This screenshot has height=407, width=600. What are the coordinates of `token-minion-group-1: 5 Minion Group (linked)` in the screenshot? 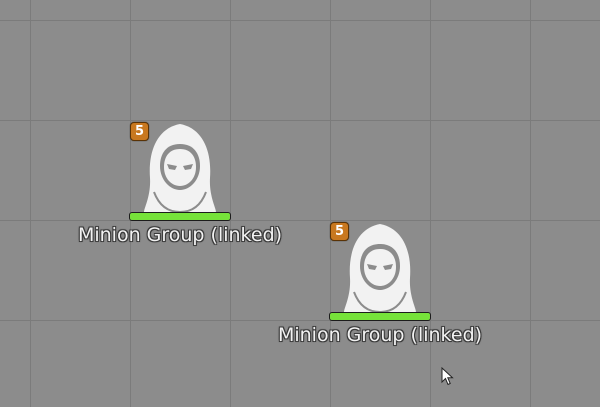 It's located at (180, 183).